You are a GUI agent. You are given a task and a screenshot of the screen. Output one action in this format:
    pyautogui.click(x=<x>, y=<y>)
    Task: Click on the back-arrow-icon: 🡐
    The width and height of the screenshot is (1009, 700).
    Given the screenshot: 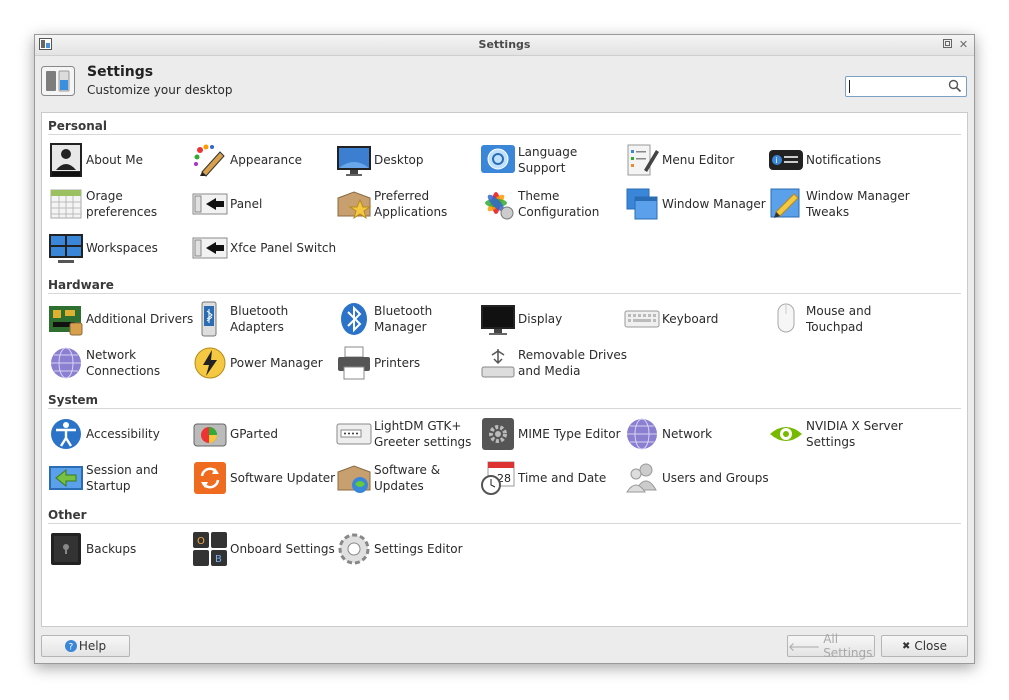 What is the action you would take?
    pyautogui.click(x=804, y=646)
    